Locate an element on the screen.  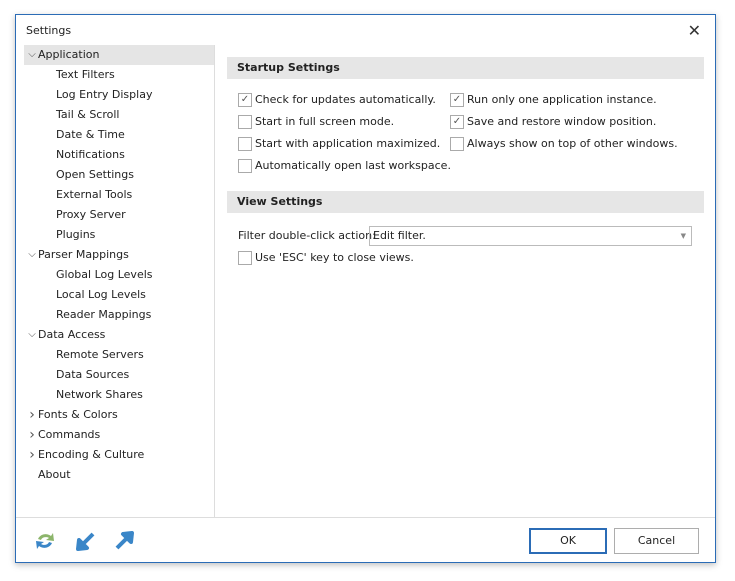
tree-item: Log Entry Display is located at coordinates (119, 95).